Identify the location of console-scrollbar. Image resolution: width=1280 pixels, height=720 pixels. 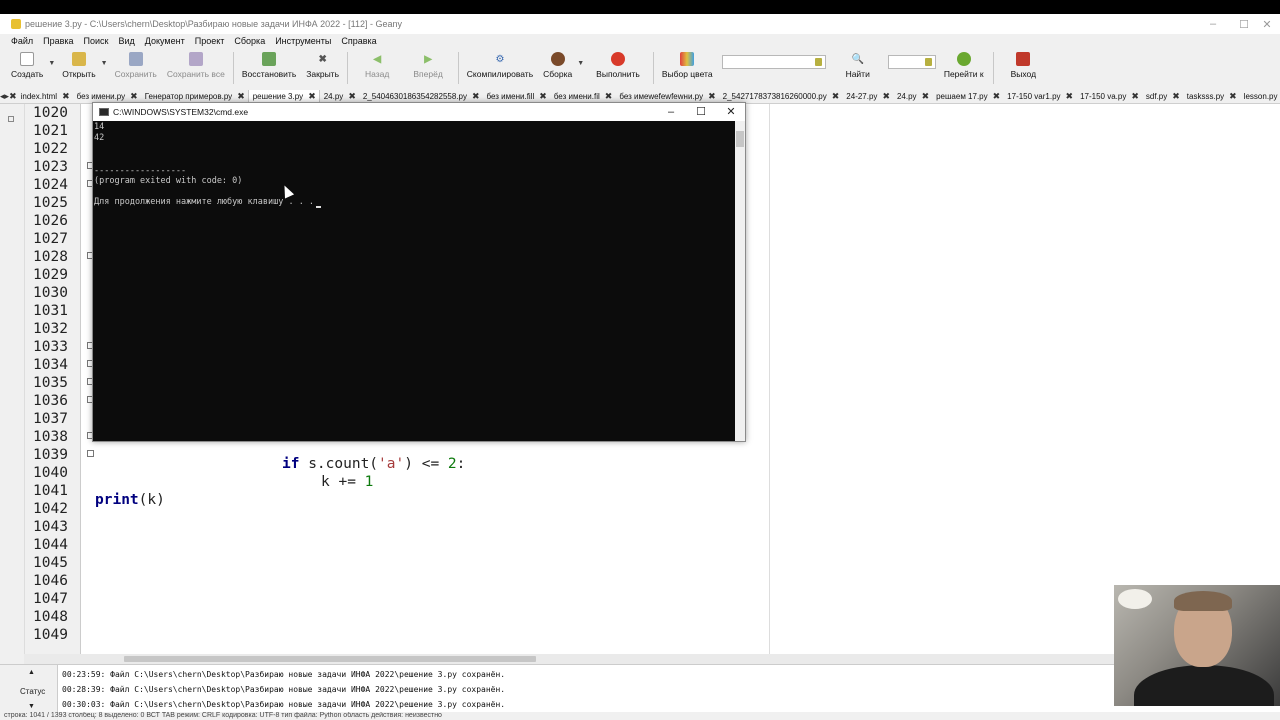
(740, 281).